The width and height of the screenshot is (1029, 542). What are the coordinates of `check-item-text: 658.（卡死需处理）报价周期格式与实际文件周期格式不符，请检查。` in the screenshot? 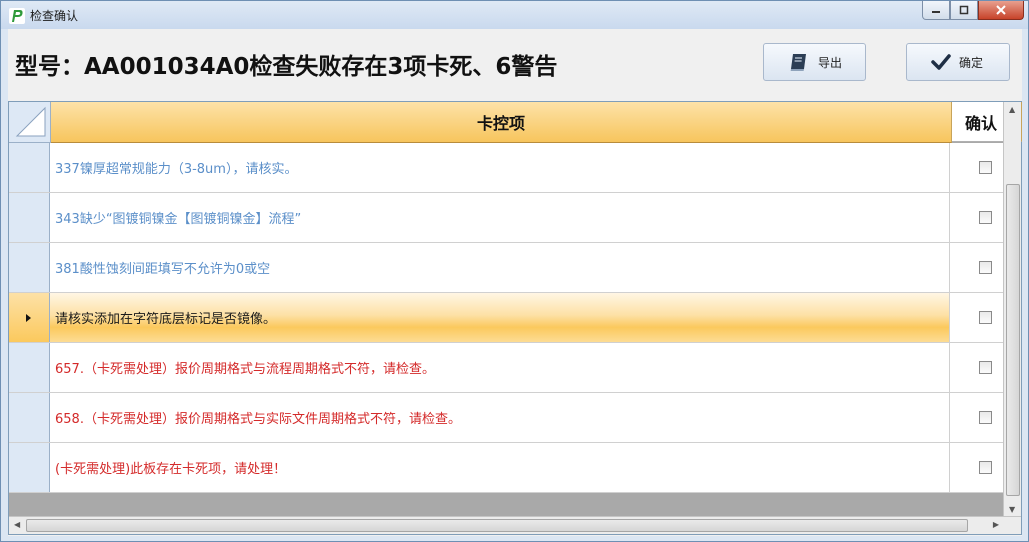 It's located at (500, 417).